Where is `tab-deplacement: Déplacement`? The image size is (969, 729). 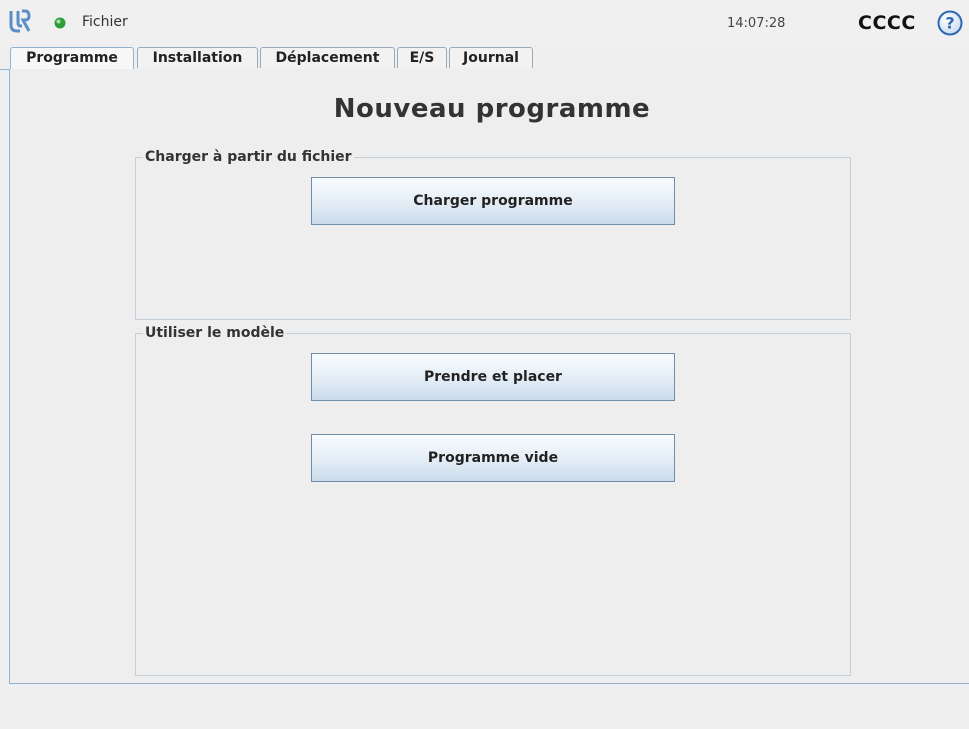 tab-deplacement: Déplacement is located at coordinates (327, 57).